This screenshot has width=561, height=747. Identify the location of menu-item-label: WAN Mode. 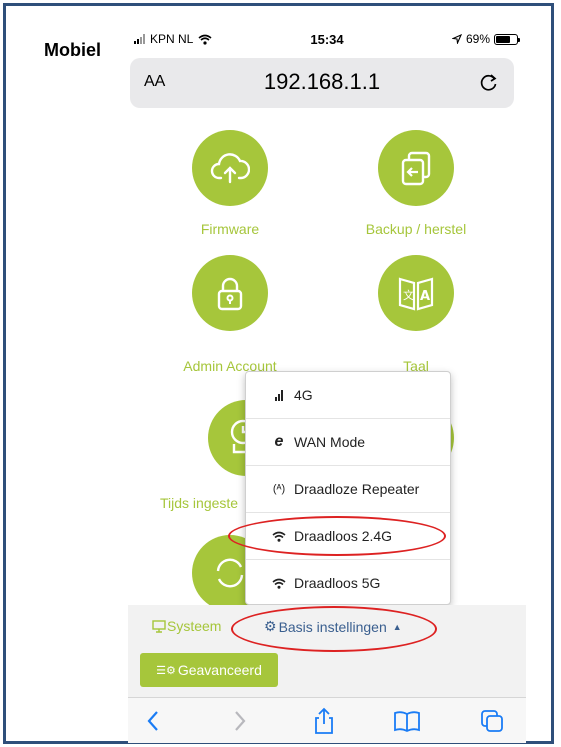
(330, 442).